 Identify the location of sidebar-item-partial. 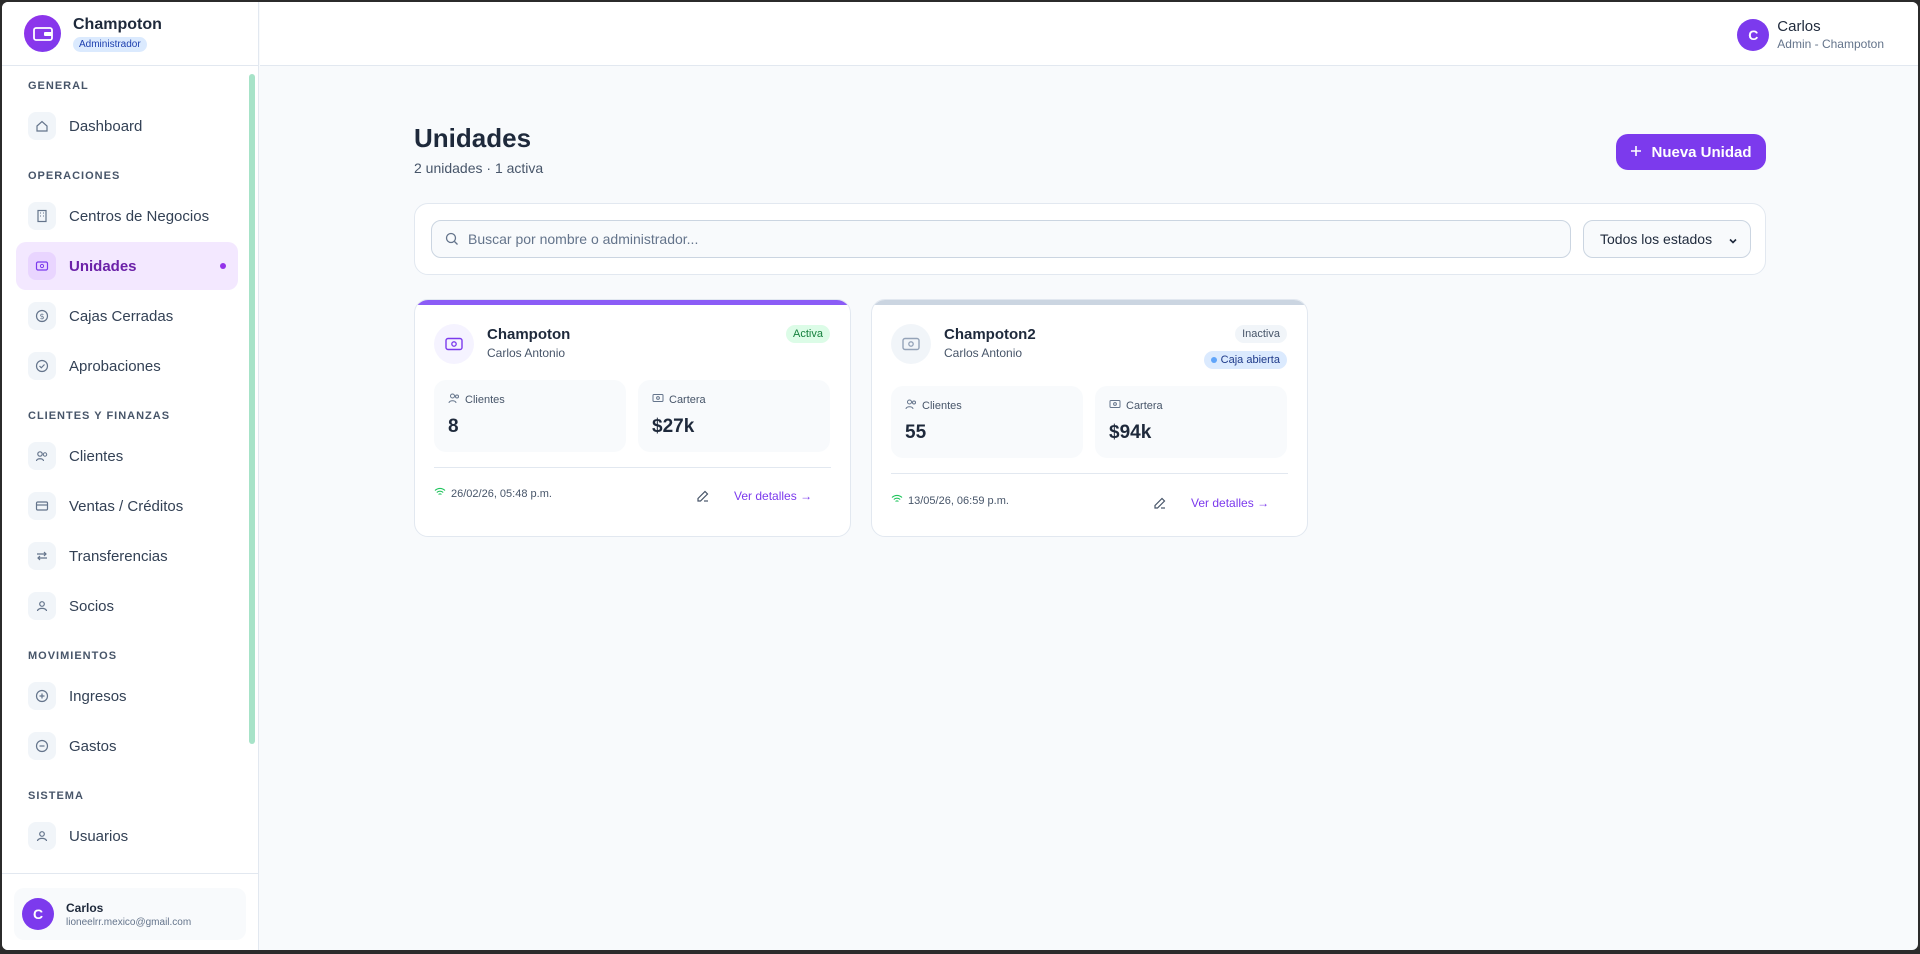
(127, 867).